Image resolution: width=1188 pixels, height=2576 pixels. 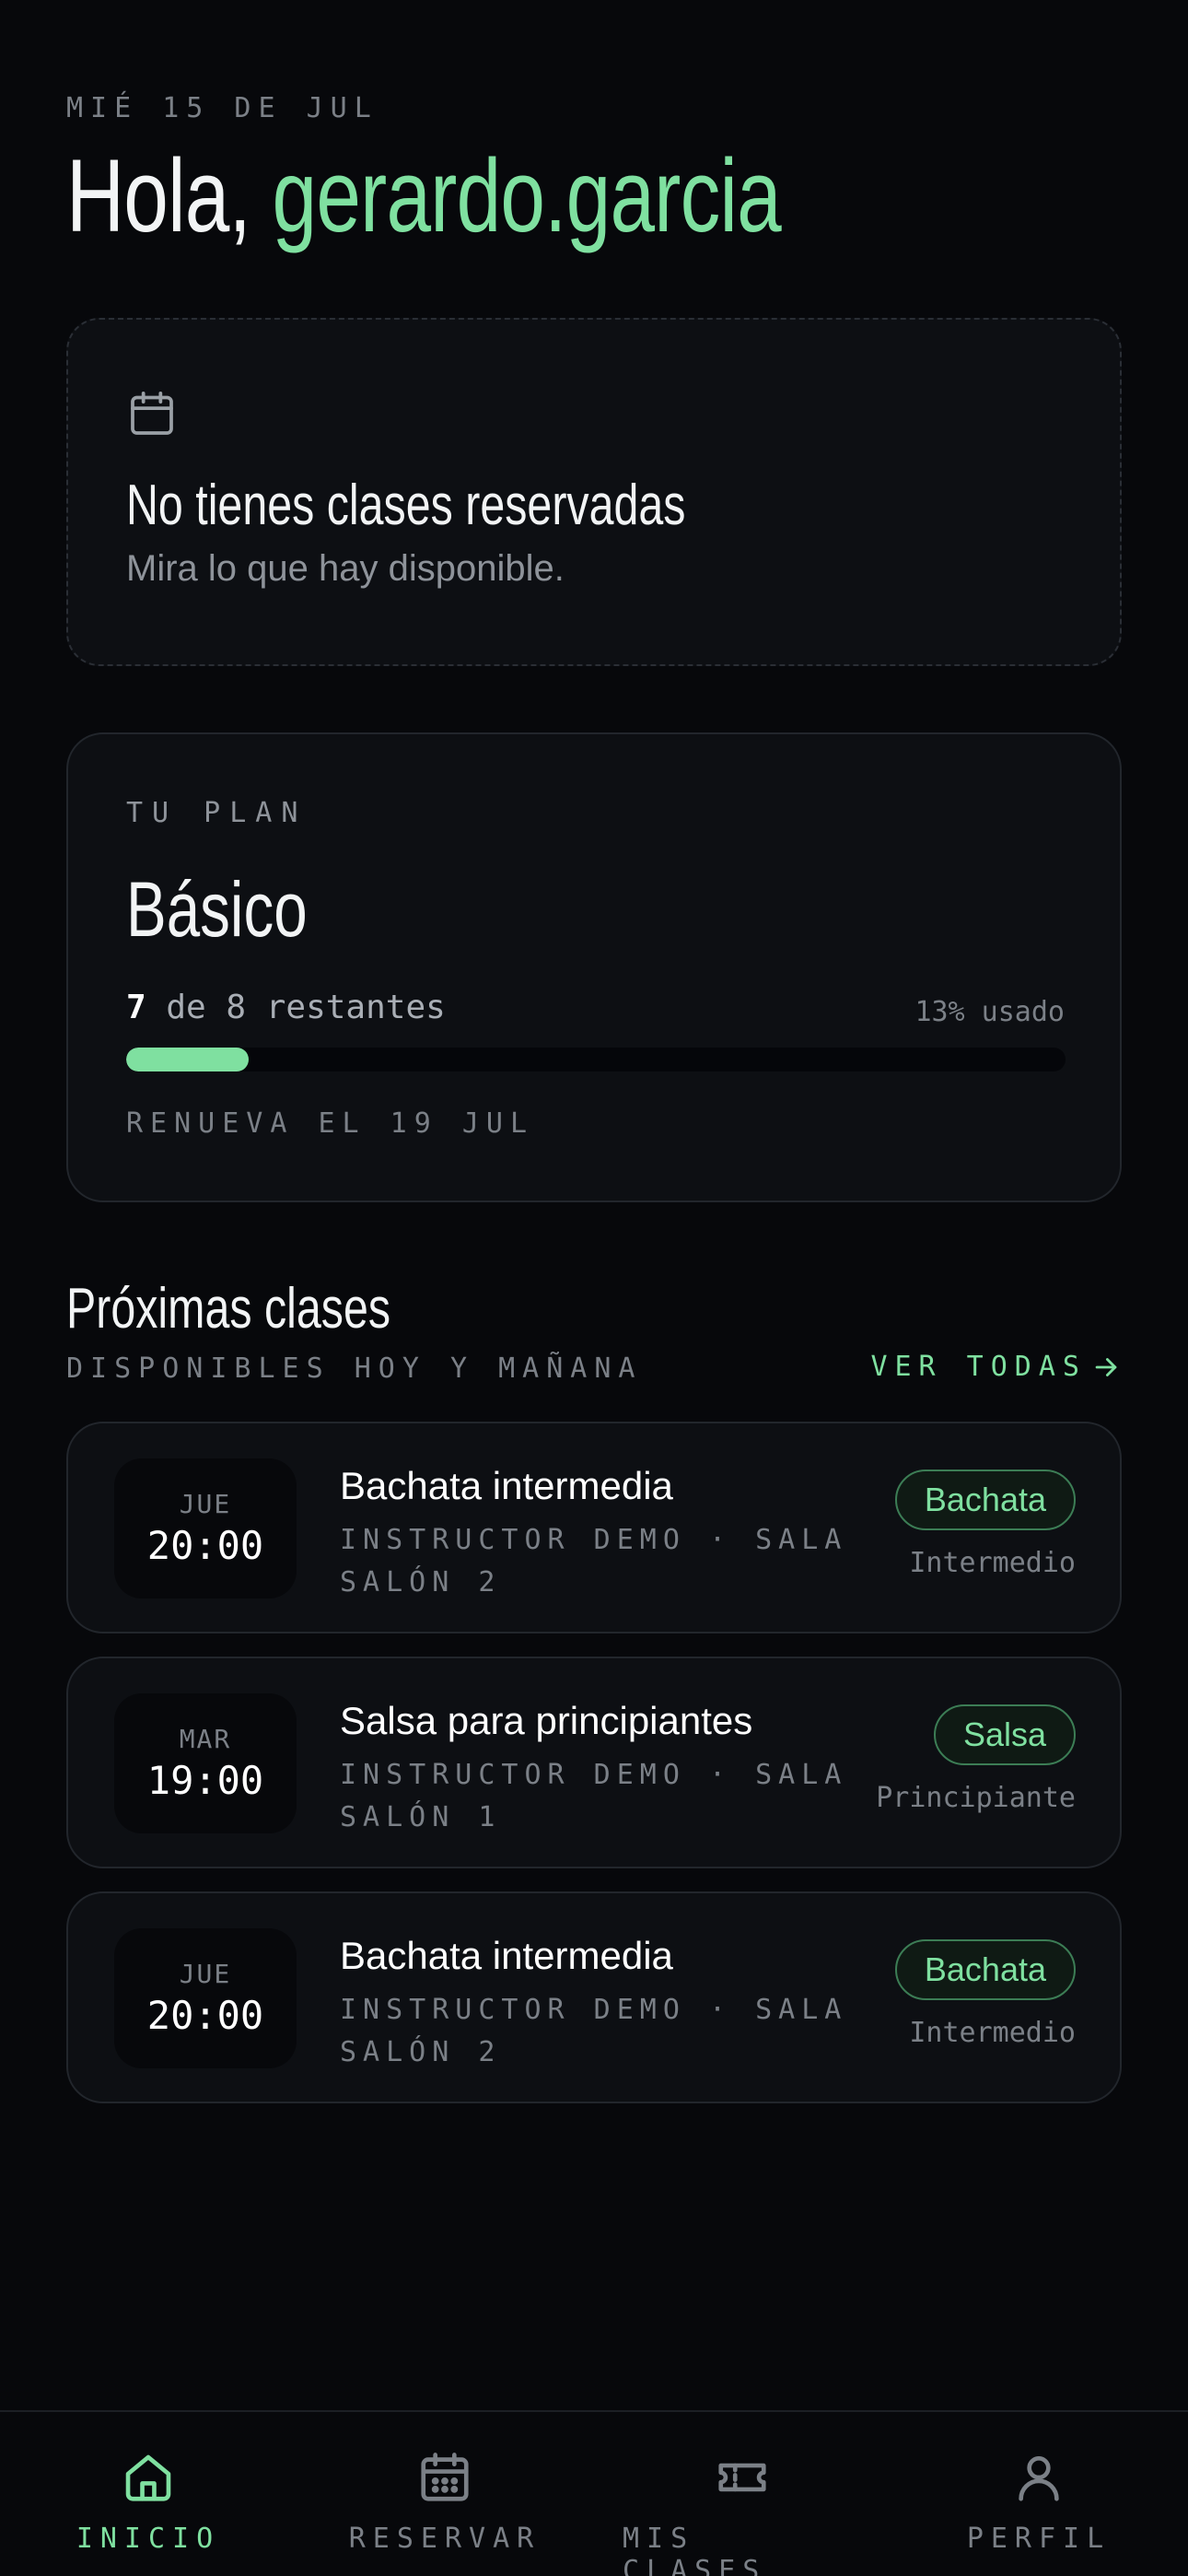 What do you see at coordinates (148, 2502) in the screenshot?
I see `nav-item-inicio: INICIO` at bounding box center [148, 2502].